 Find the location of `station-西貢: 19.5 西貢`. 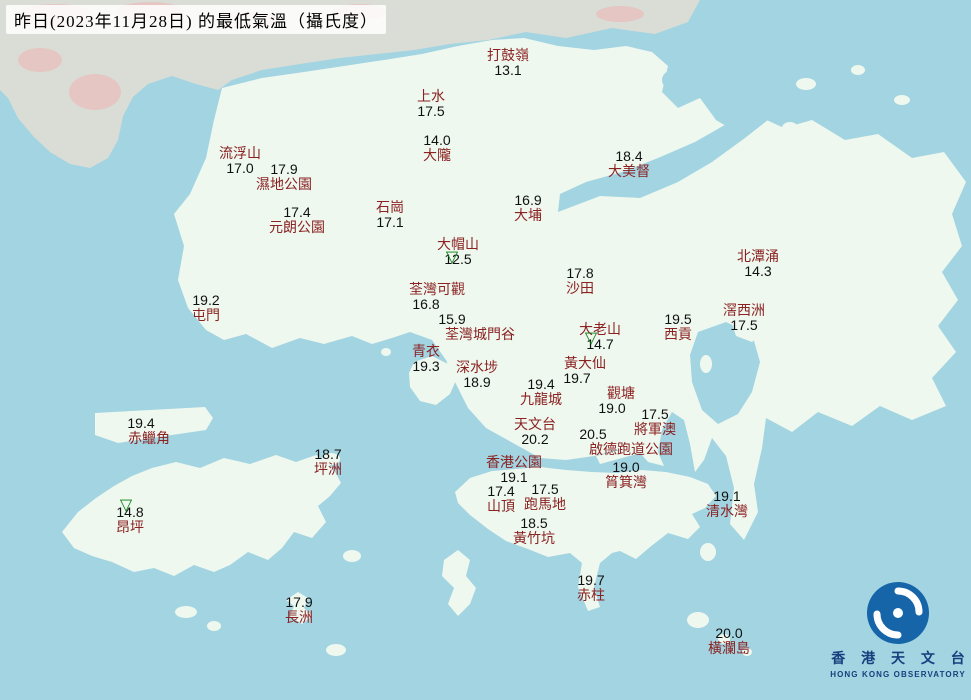

station-西貢: 19.5 西貢 is located at coordinates (678, 327).